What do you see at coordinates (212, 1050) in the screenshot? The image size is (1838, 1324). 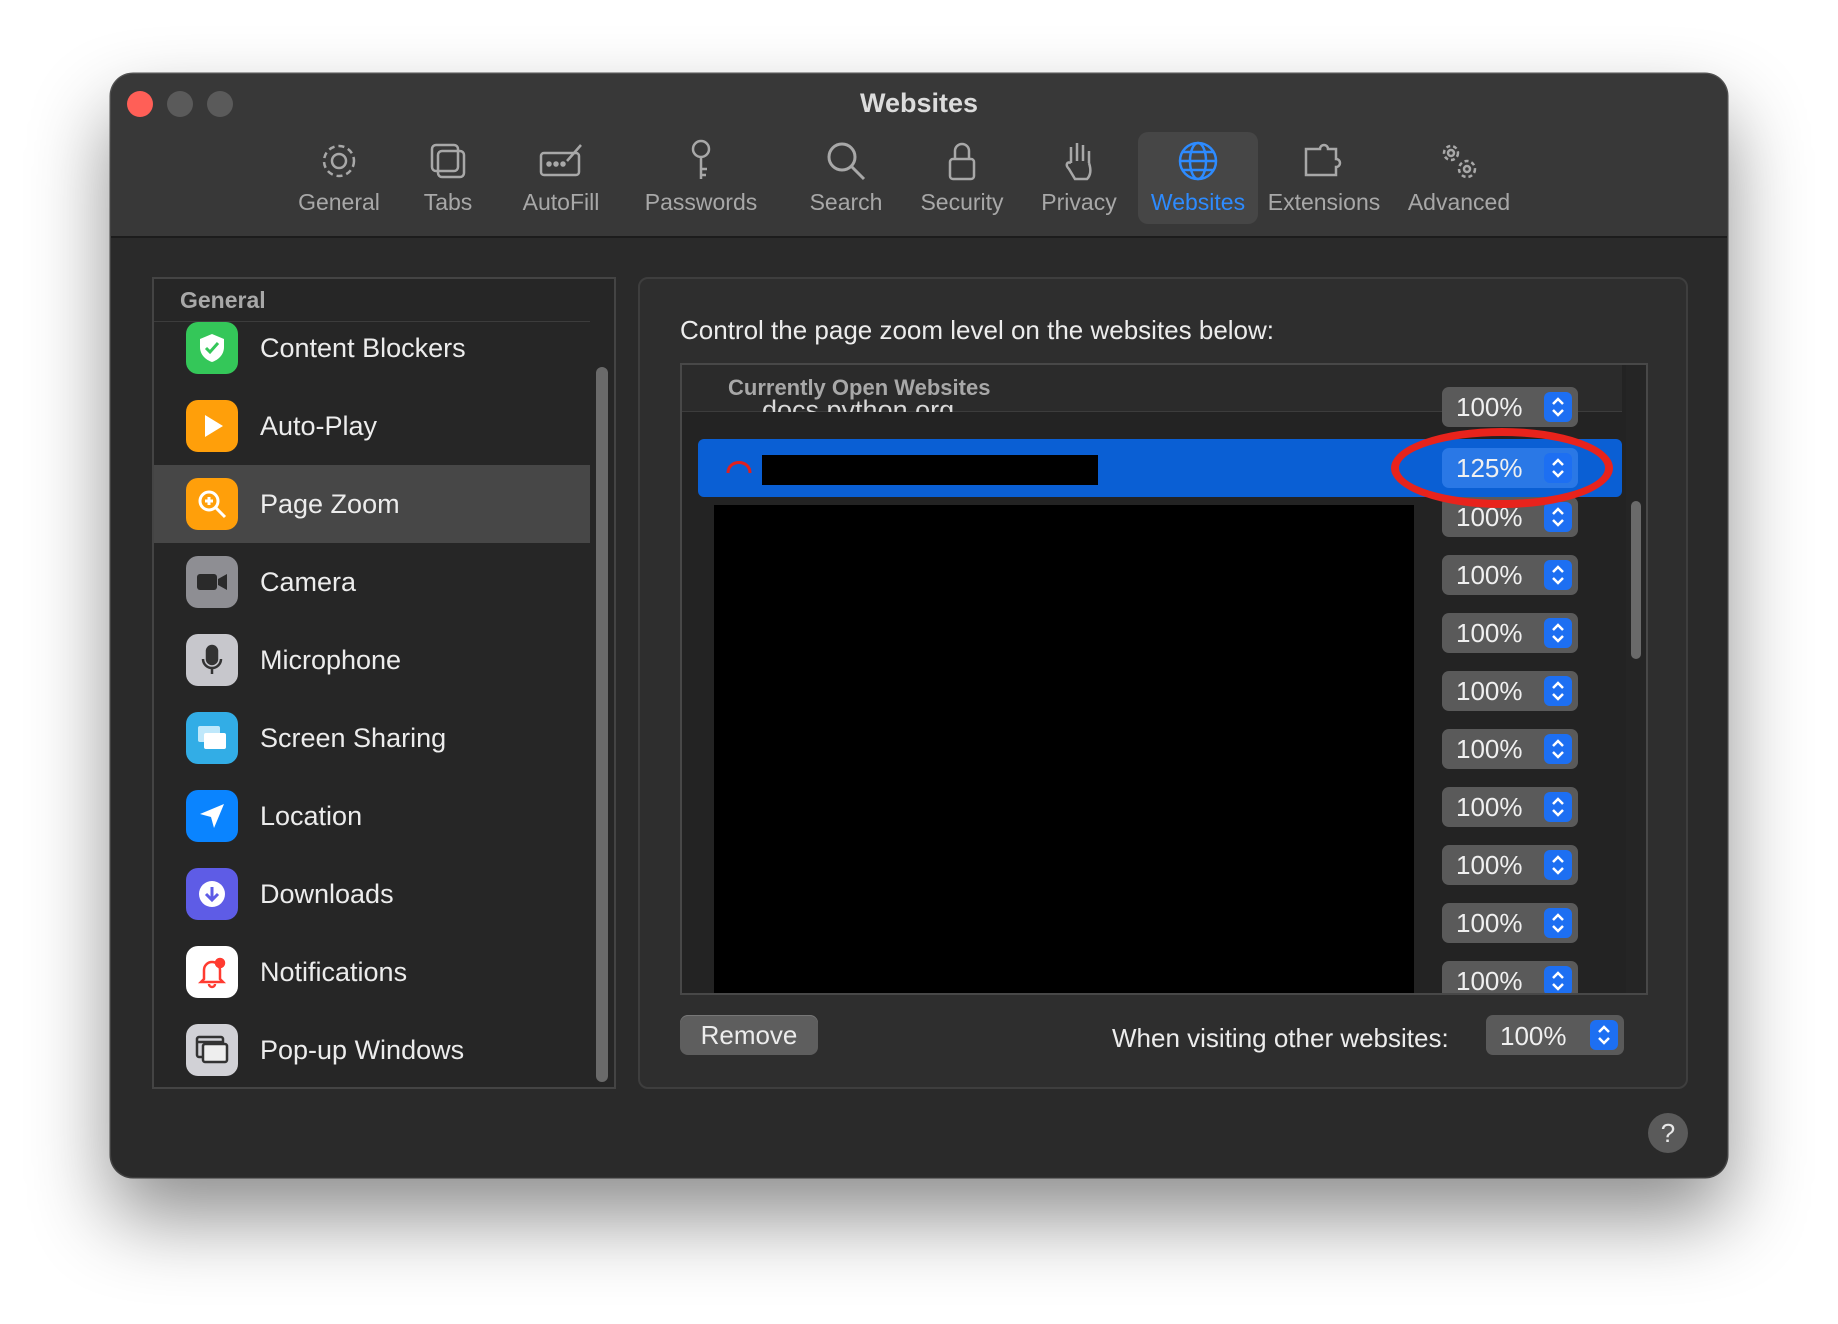 I see `popup-icon` at bounding box center [212, 1050].